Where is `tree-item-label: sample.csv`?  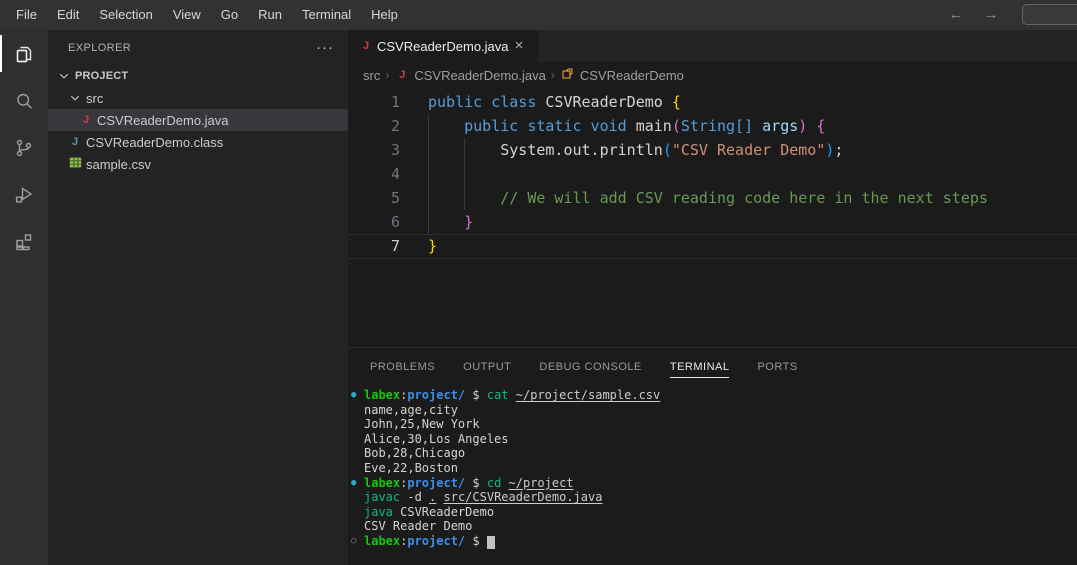 tree-item-label: sample.csv is located at coordinates (119, 164).